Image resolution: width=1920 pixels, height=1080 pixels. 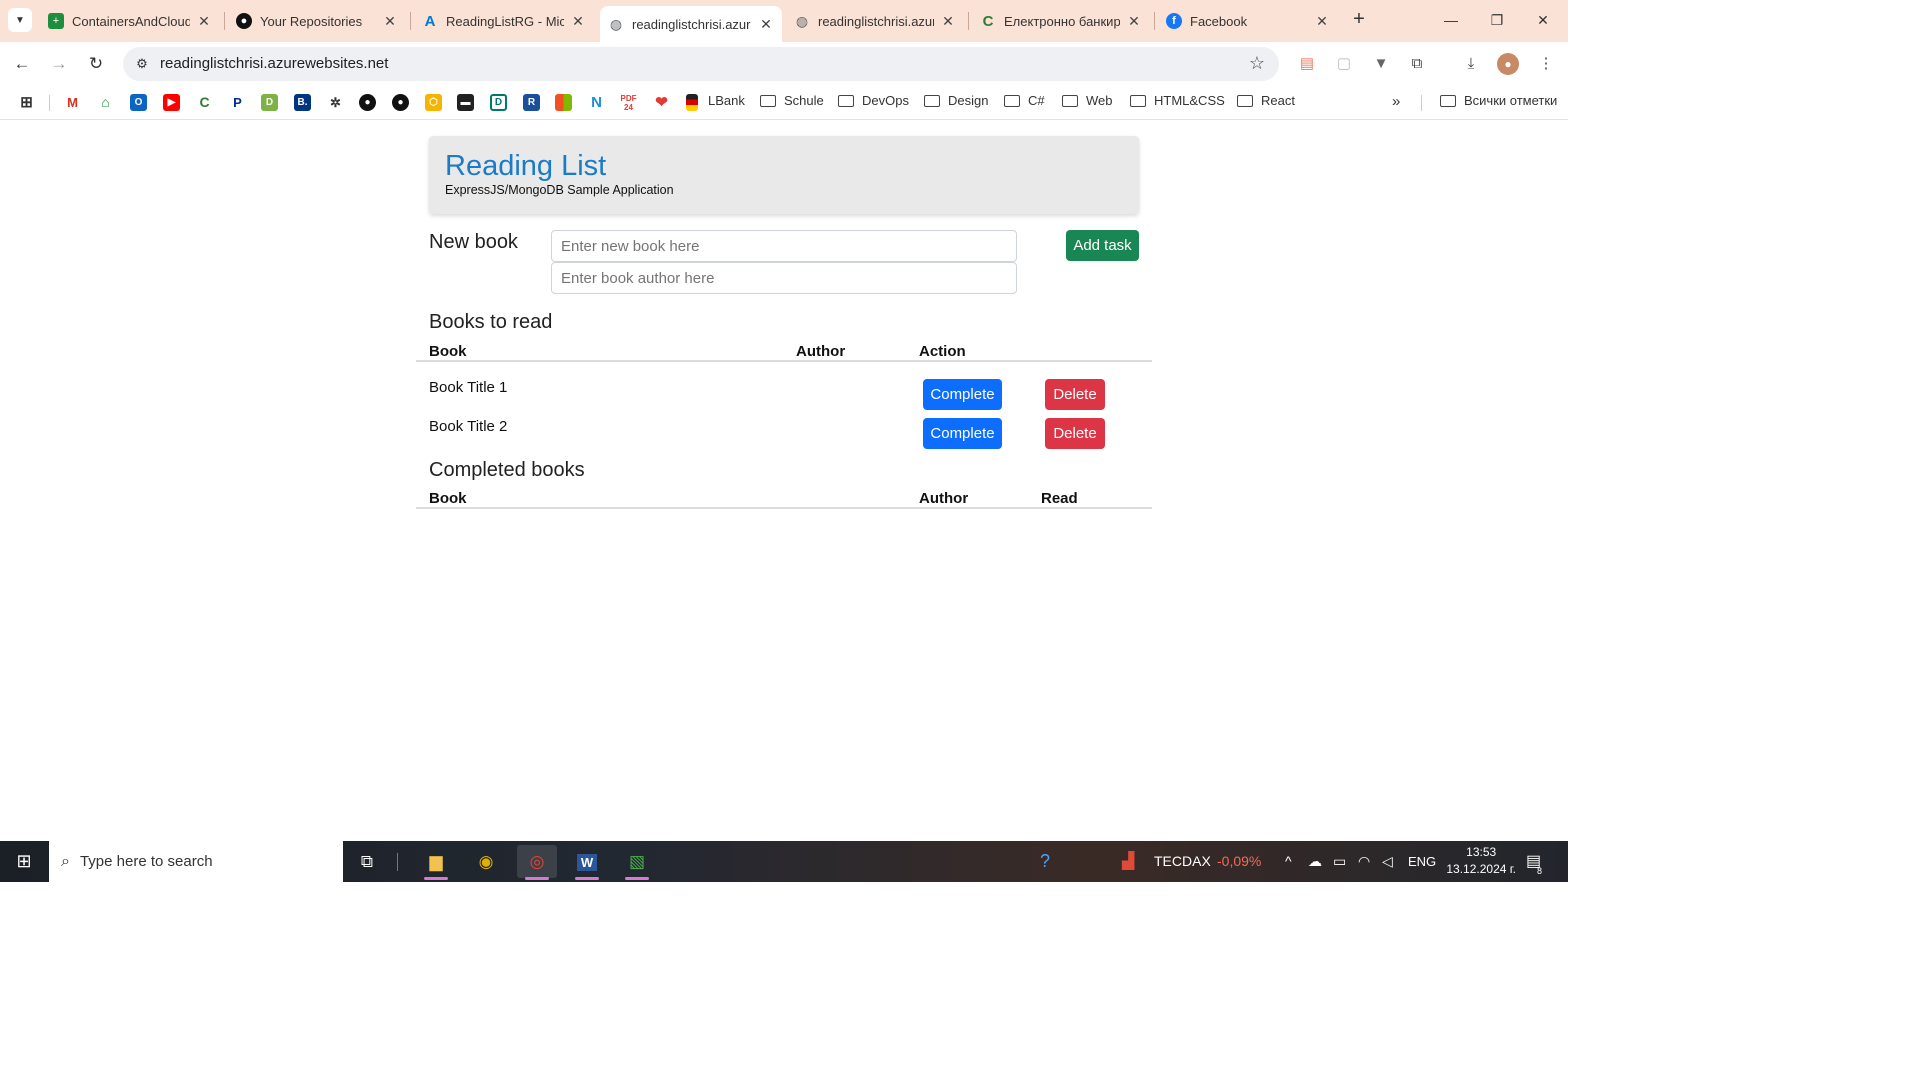 What do you see at coordinates (1182, 861) in the screenshot?
I see `ticker-name: TECDAX` at bounding box center [1182, 861].